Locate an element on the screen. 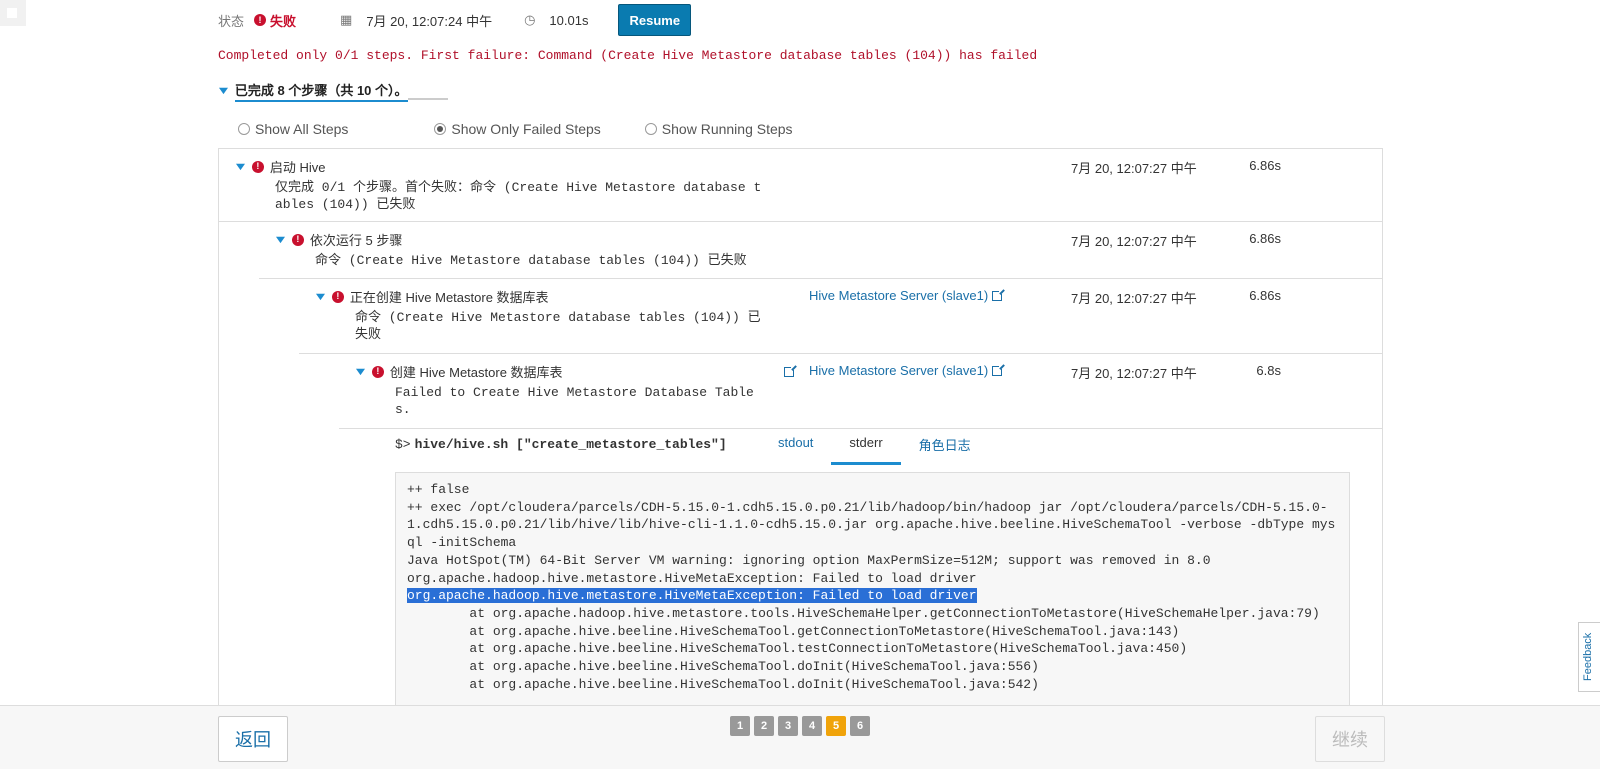  filter-running-steps: Show Running Steps is located at coordinates (718, 129).